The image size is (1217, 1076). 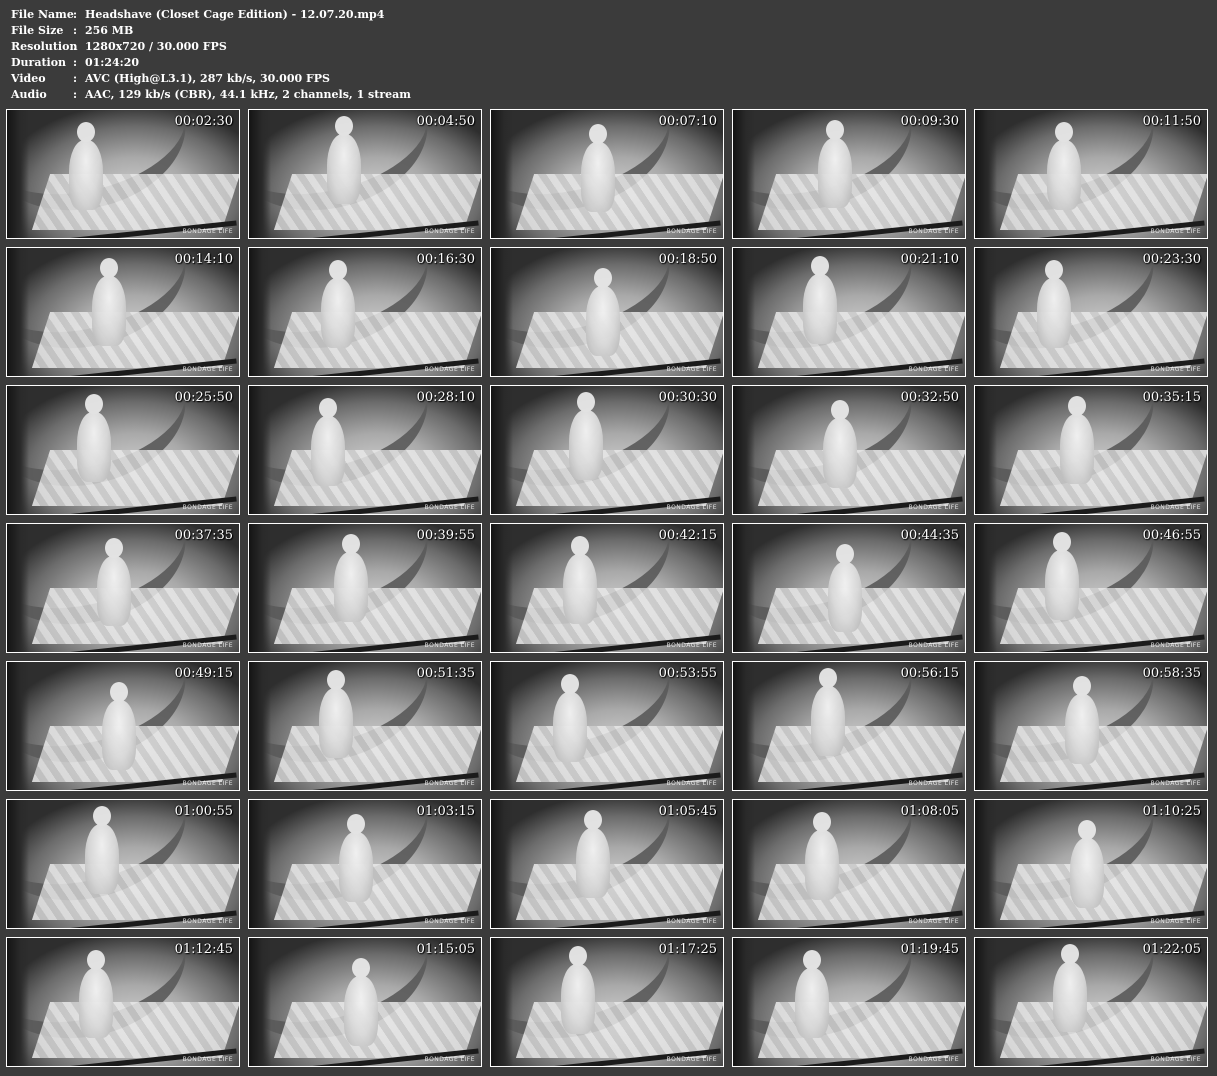 What do you see at coordinates (1091, 312) in the screenshot?
I see `video-thumbnail: 00:23:30 BONDAGE LIFE` at bounding box center [1091, 312].